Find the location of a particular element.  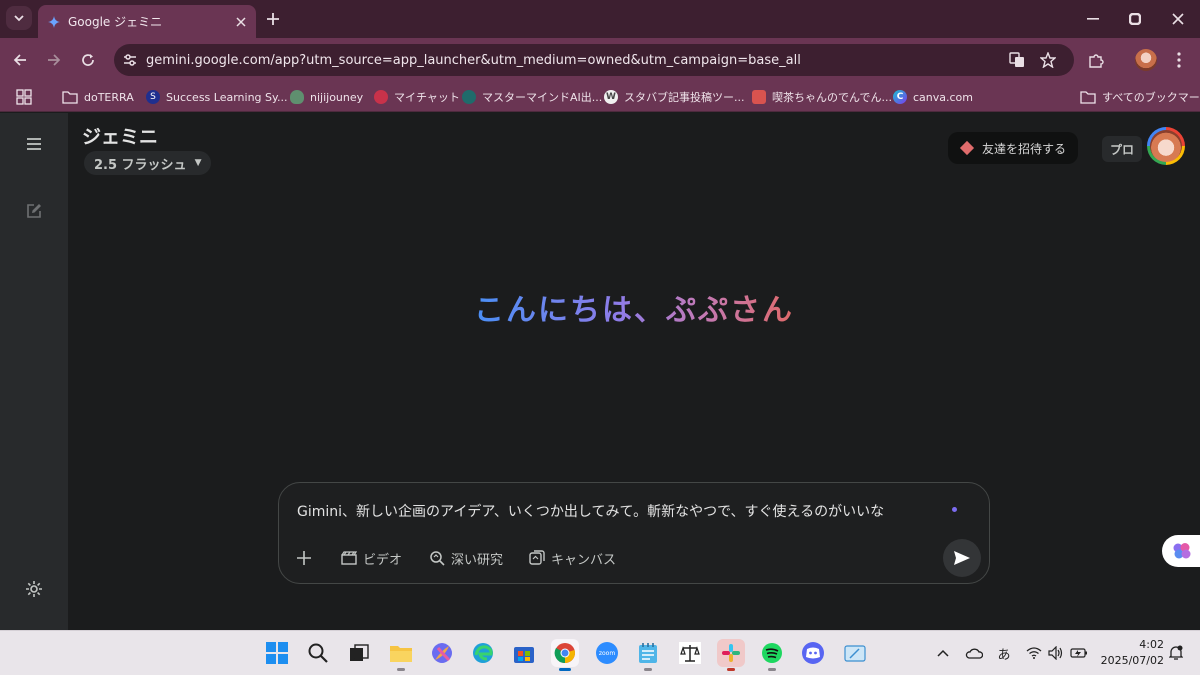

running-indicator is located at coordinates (731, 669).